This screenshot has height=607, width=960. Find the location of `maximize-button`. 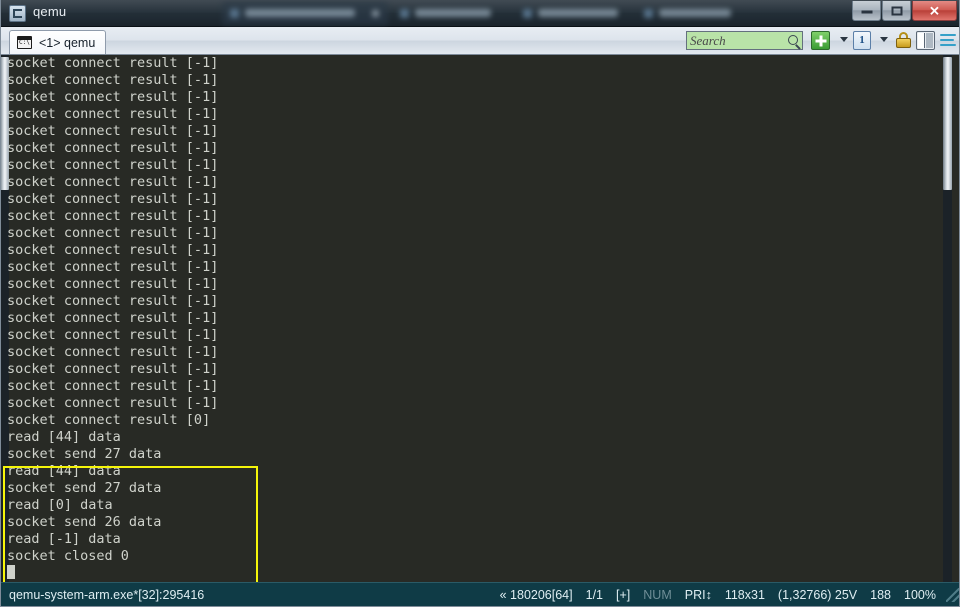

maximize-button is located at coordinates (896, 11).